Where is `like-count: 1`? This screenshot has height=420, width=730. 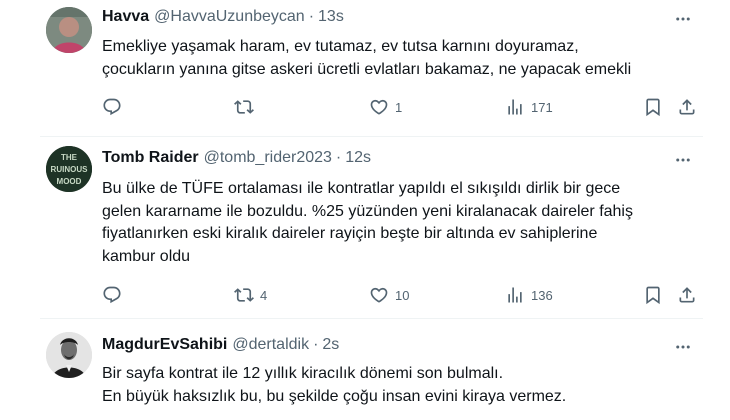 like-count: 1 is located at coordinates (399, 107).